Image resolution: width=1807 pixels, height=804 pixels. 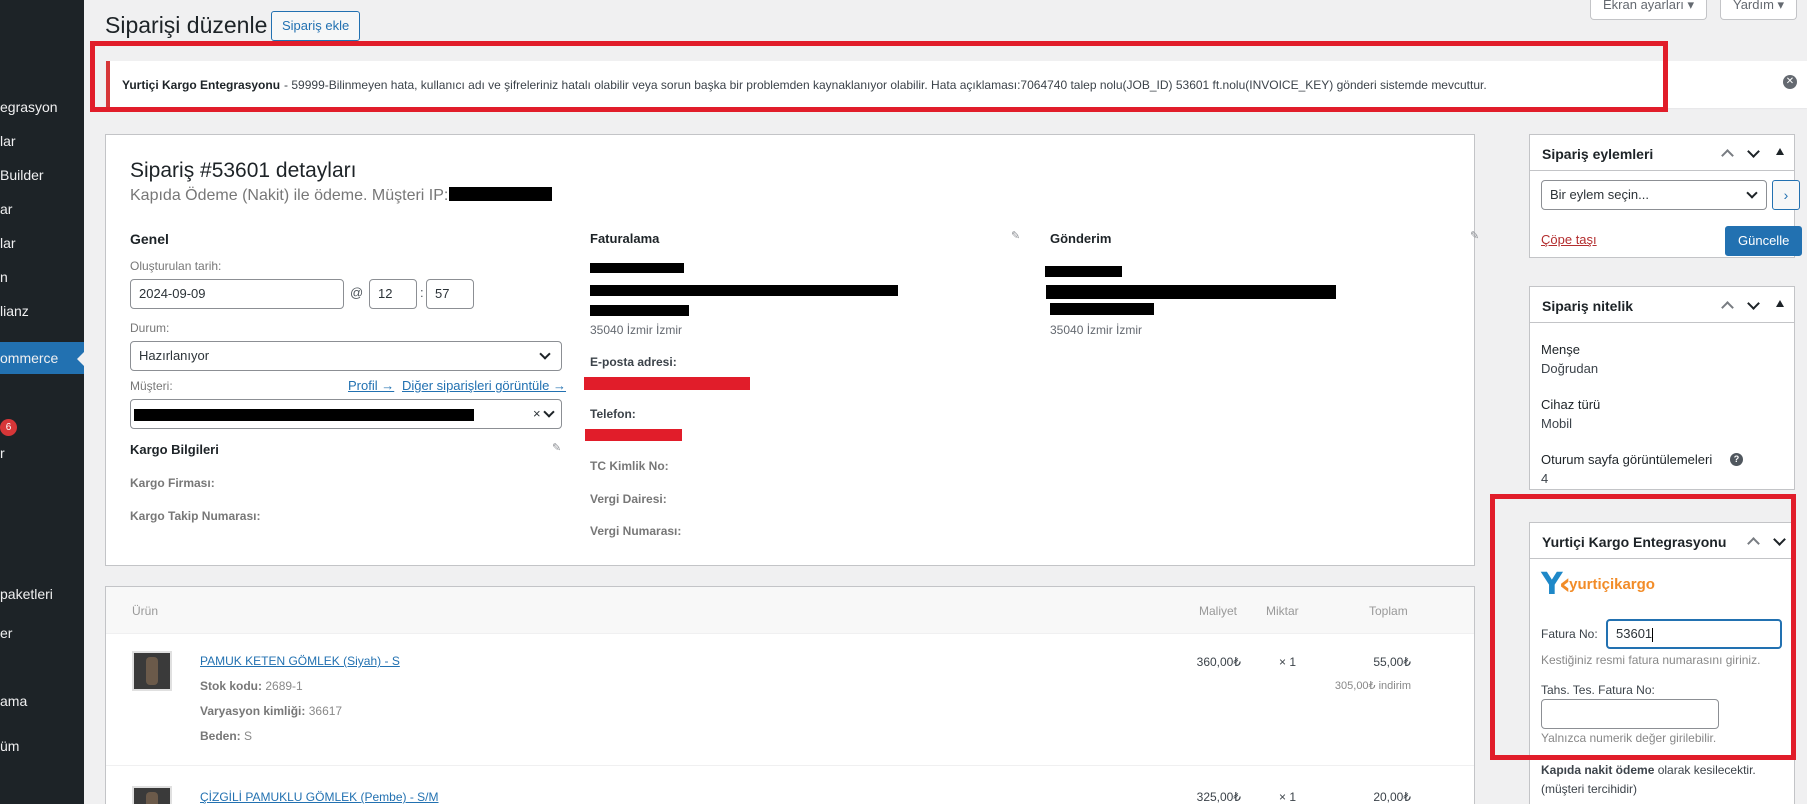 What do you see at coordinates (1218, 797) in the screenshot?
I see `item-cost: 325,00₺` at bounding box center [1218, 797].